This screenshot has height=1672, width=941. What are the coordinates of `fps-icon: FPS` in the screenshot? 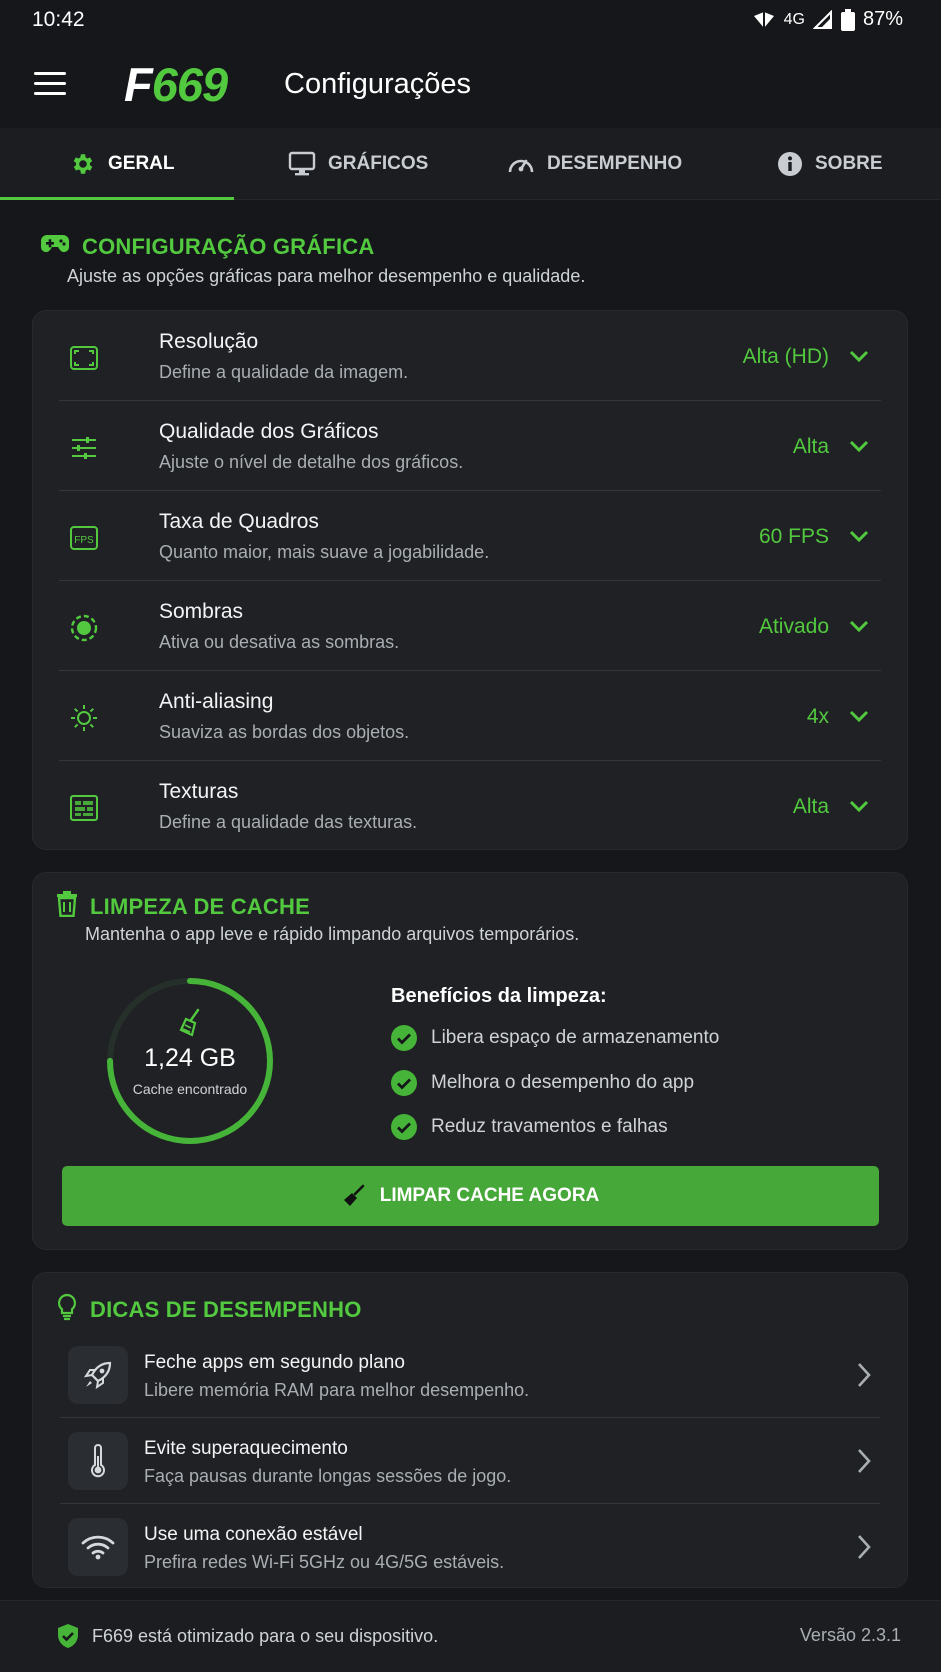 It's located at (84, 538).